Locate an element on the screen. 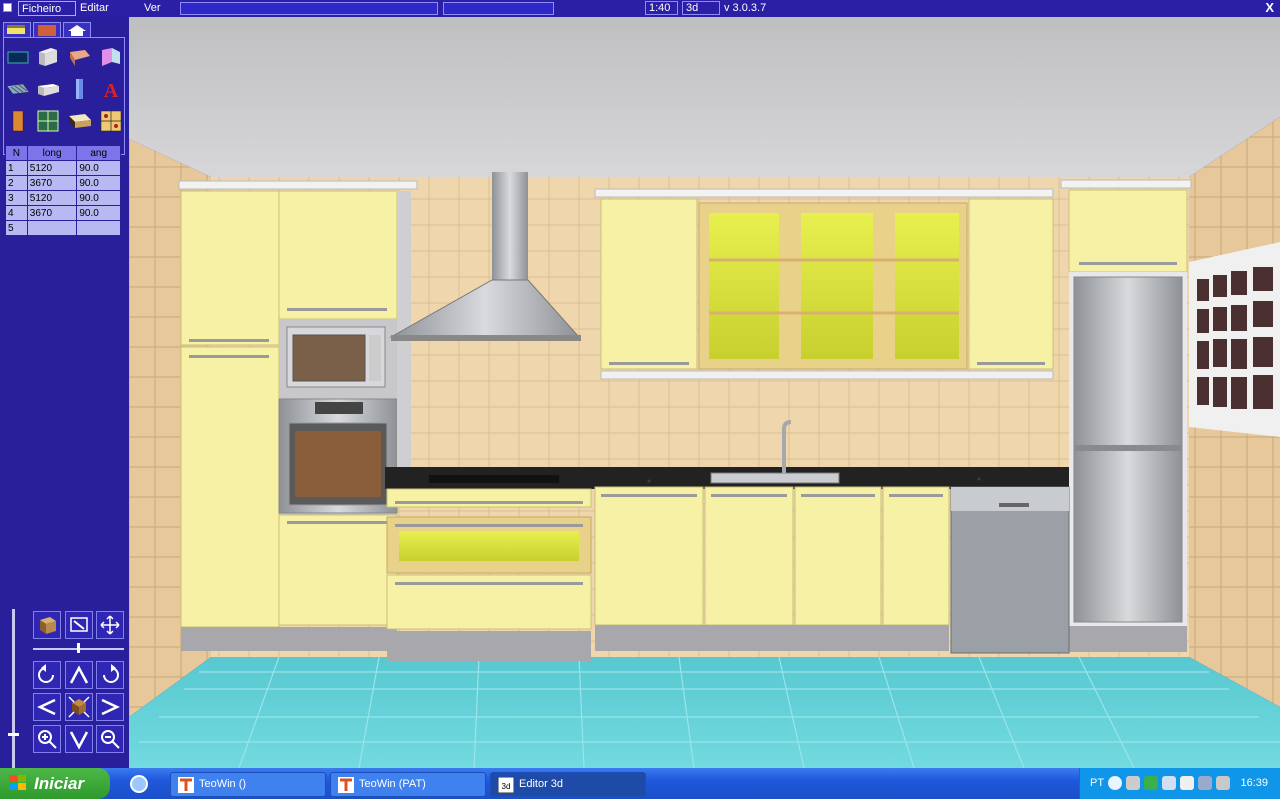 The image size is (1280, 799). table-row: 1 5120 90.0 is located at coordinates (63, 168).